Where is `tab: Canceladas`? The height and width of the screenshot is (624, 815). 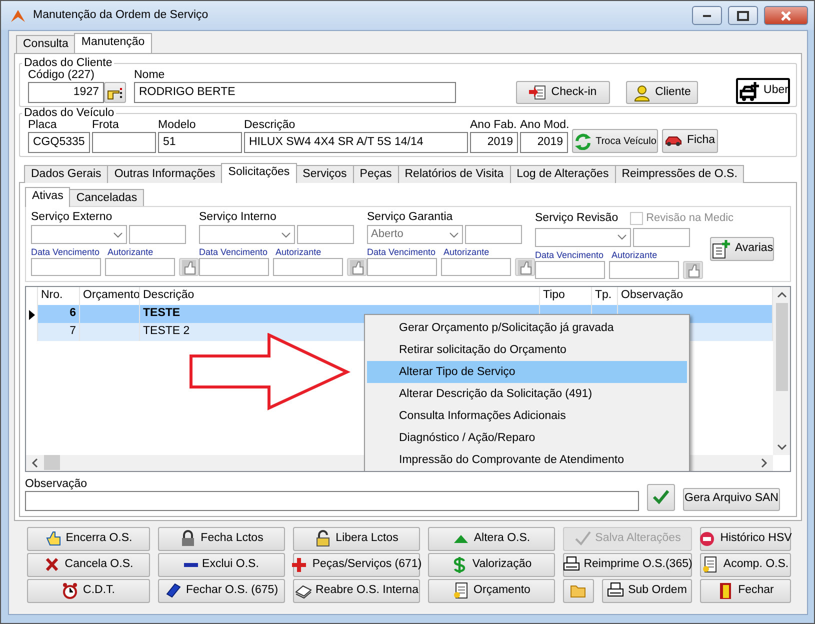 tab: Canceladas is located at coordinates (106, 198).